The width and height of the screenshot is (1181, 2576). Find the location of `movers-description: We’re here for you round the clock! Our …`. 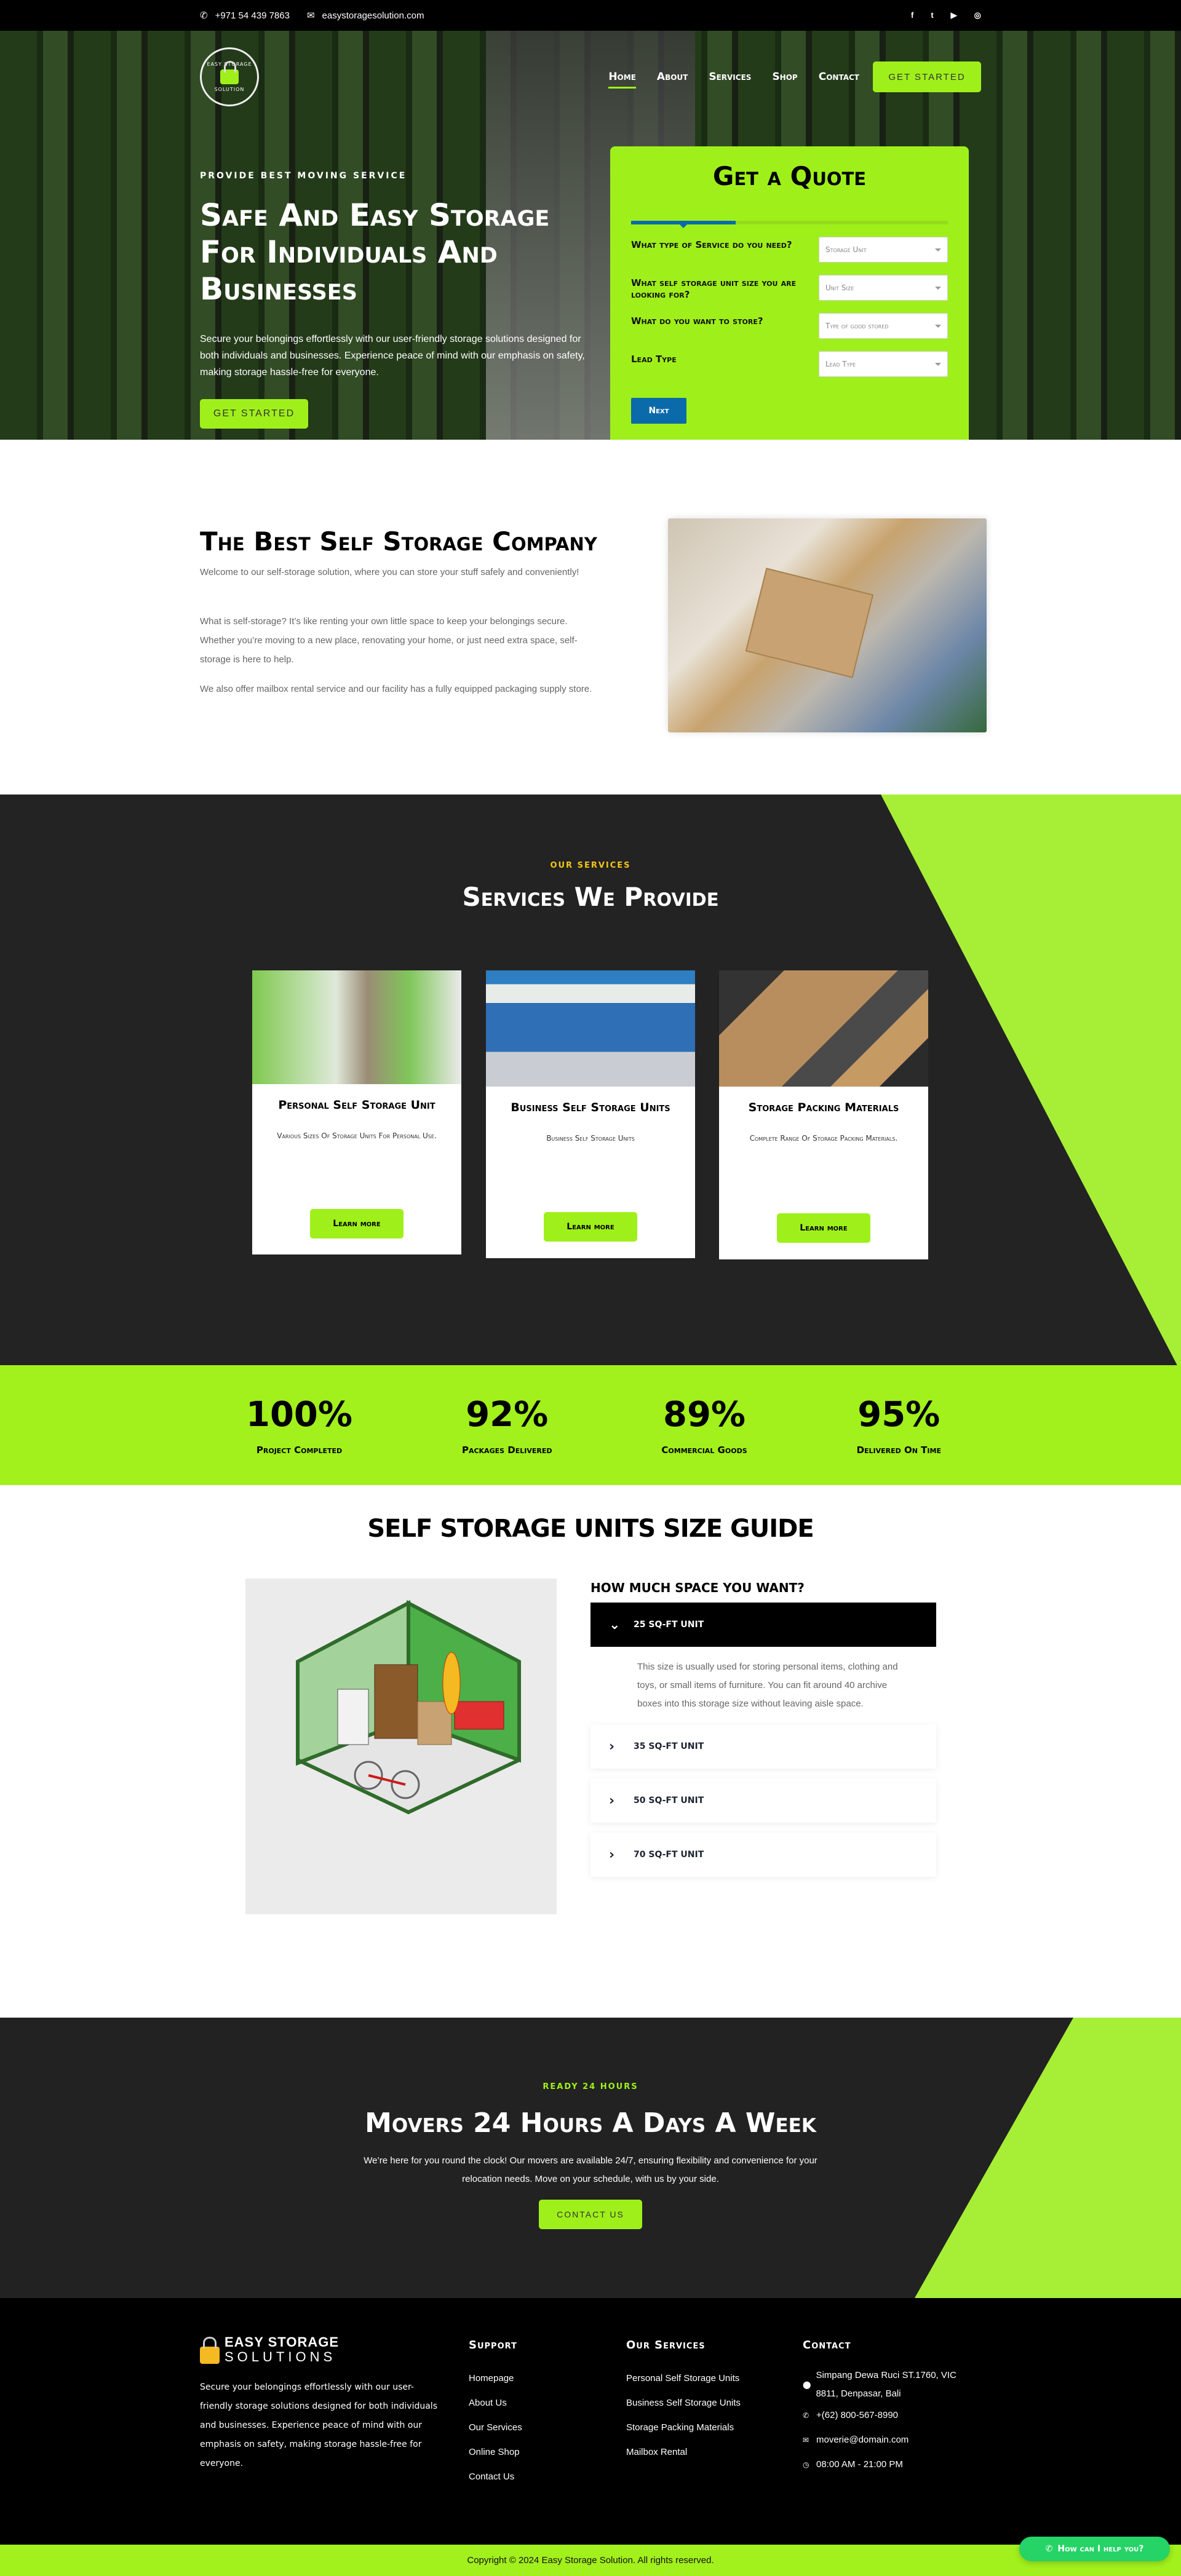

movers-description: We’re here for you round the clock! Our … is located at coordinates (590, 2169).